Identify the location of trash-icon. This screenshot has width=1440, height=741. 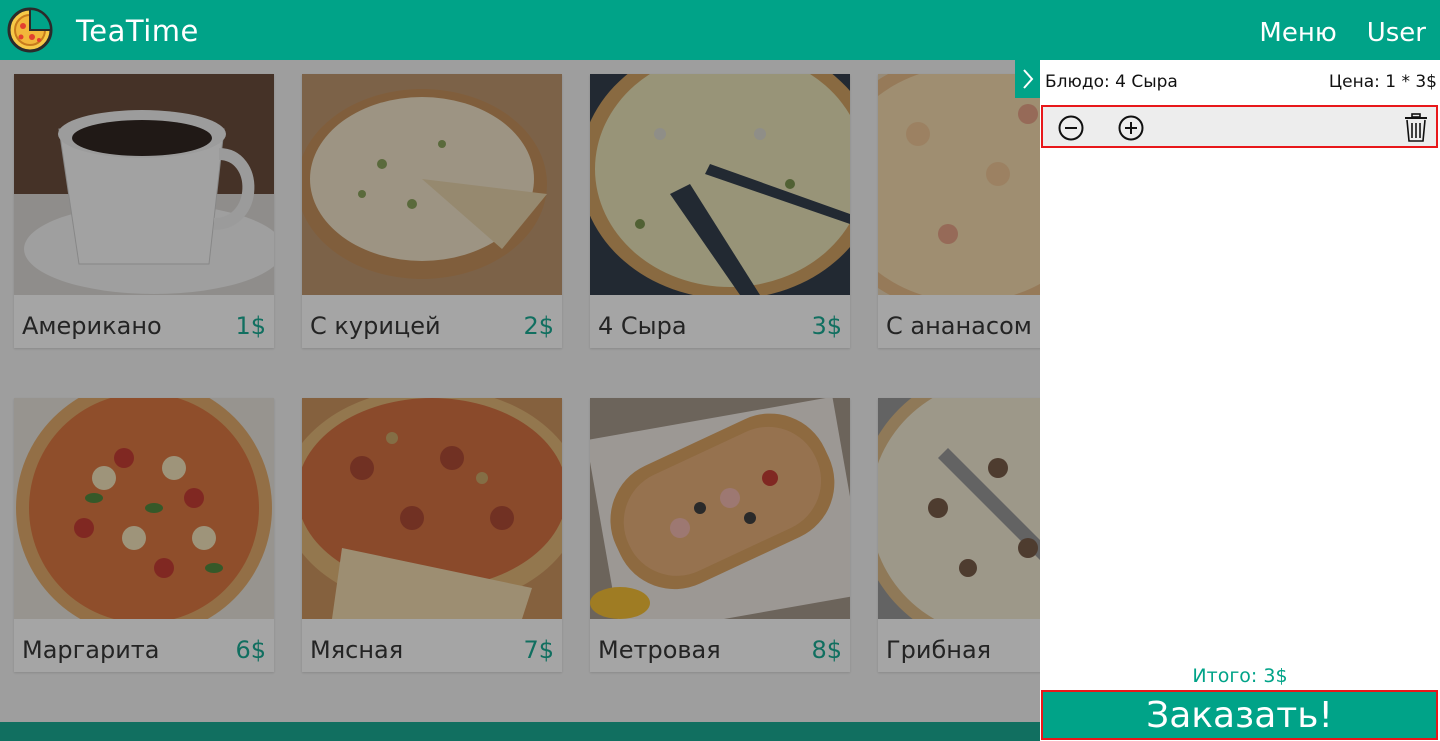
(1416, 128).